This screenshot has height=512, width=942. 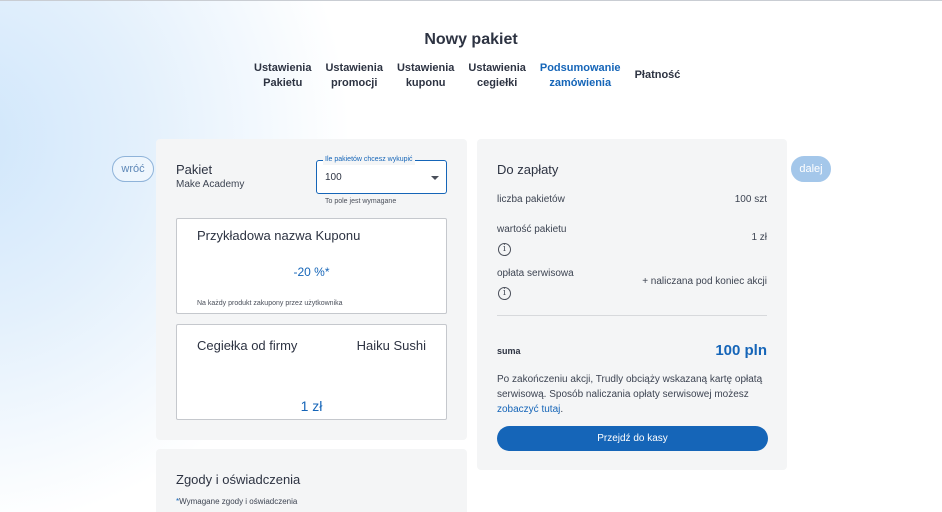 What do you see at coordinates (361, 201) in the screenshot?
I see `required-helper-text: To pole jest wymagane` at bounding box center [361, 201].